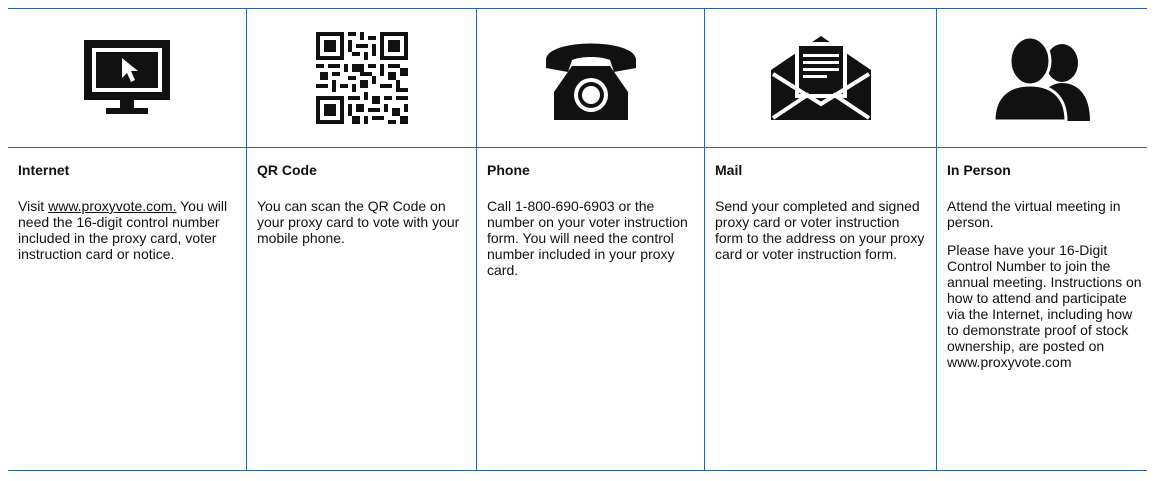 This screenshot has width=1154, height=481. I want to click on computer-monitor-icon, so click(127, 77).